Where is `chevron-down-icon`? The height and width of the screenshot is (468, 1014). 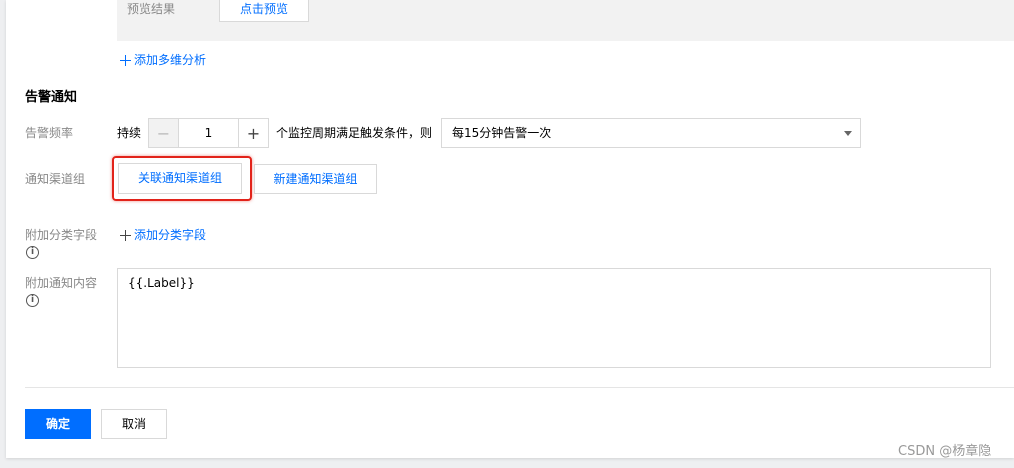 chevron-down-icon is located at coordinates (848, 133).